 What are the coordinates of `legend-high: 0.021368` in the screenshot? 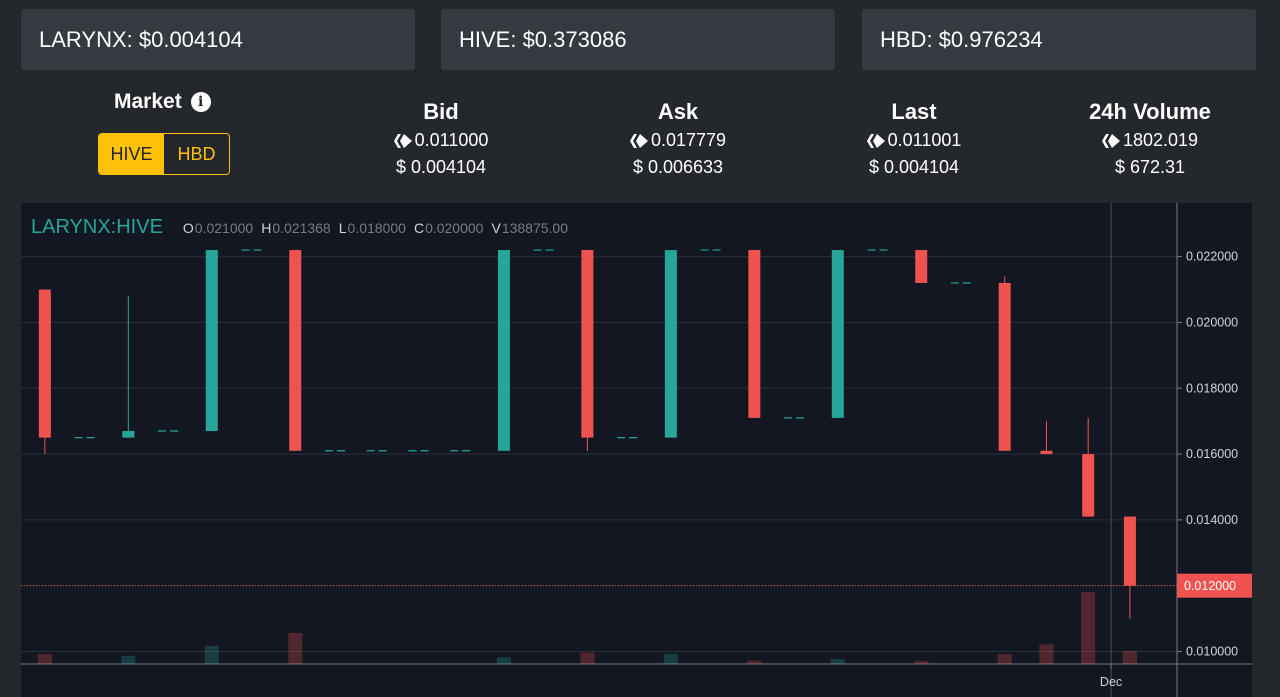 It's located at (301, 228).